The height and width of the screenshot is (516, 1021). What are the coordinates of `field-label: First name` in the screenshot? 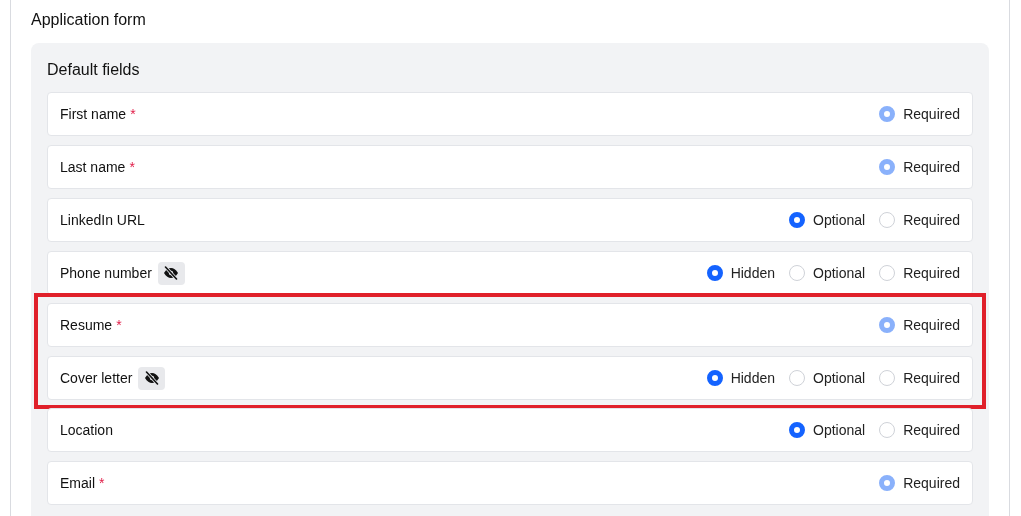 It's located at (93, 114).